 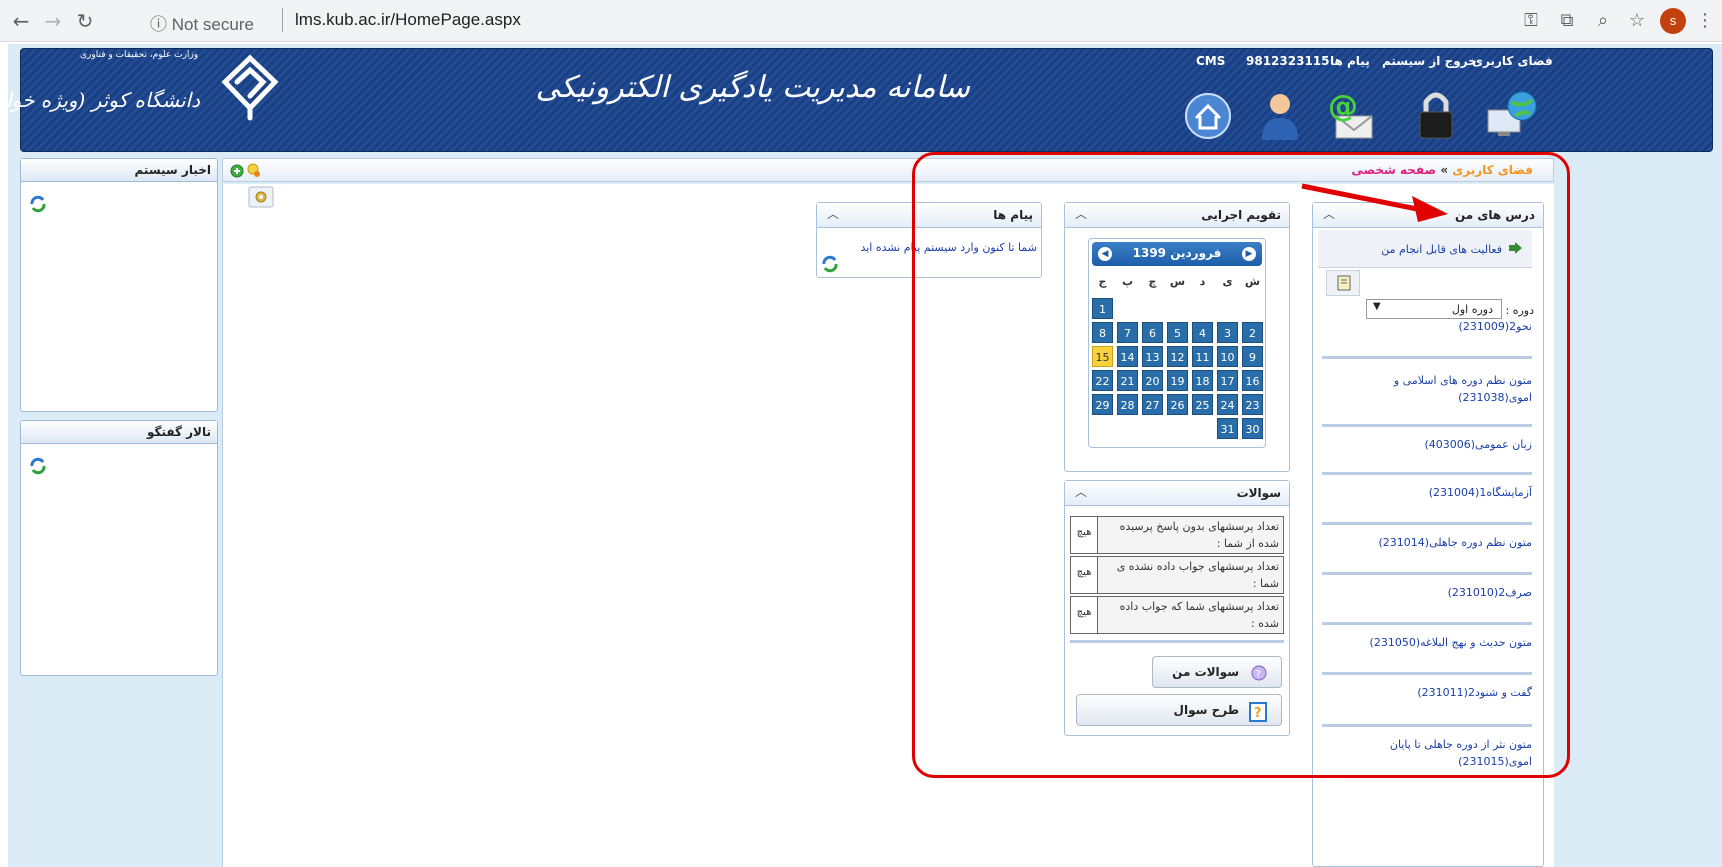 I want to click on security-indicator: ⓘ Not secure, so click(x=202, y=22).